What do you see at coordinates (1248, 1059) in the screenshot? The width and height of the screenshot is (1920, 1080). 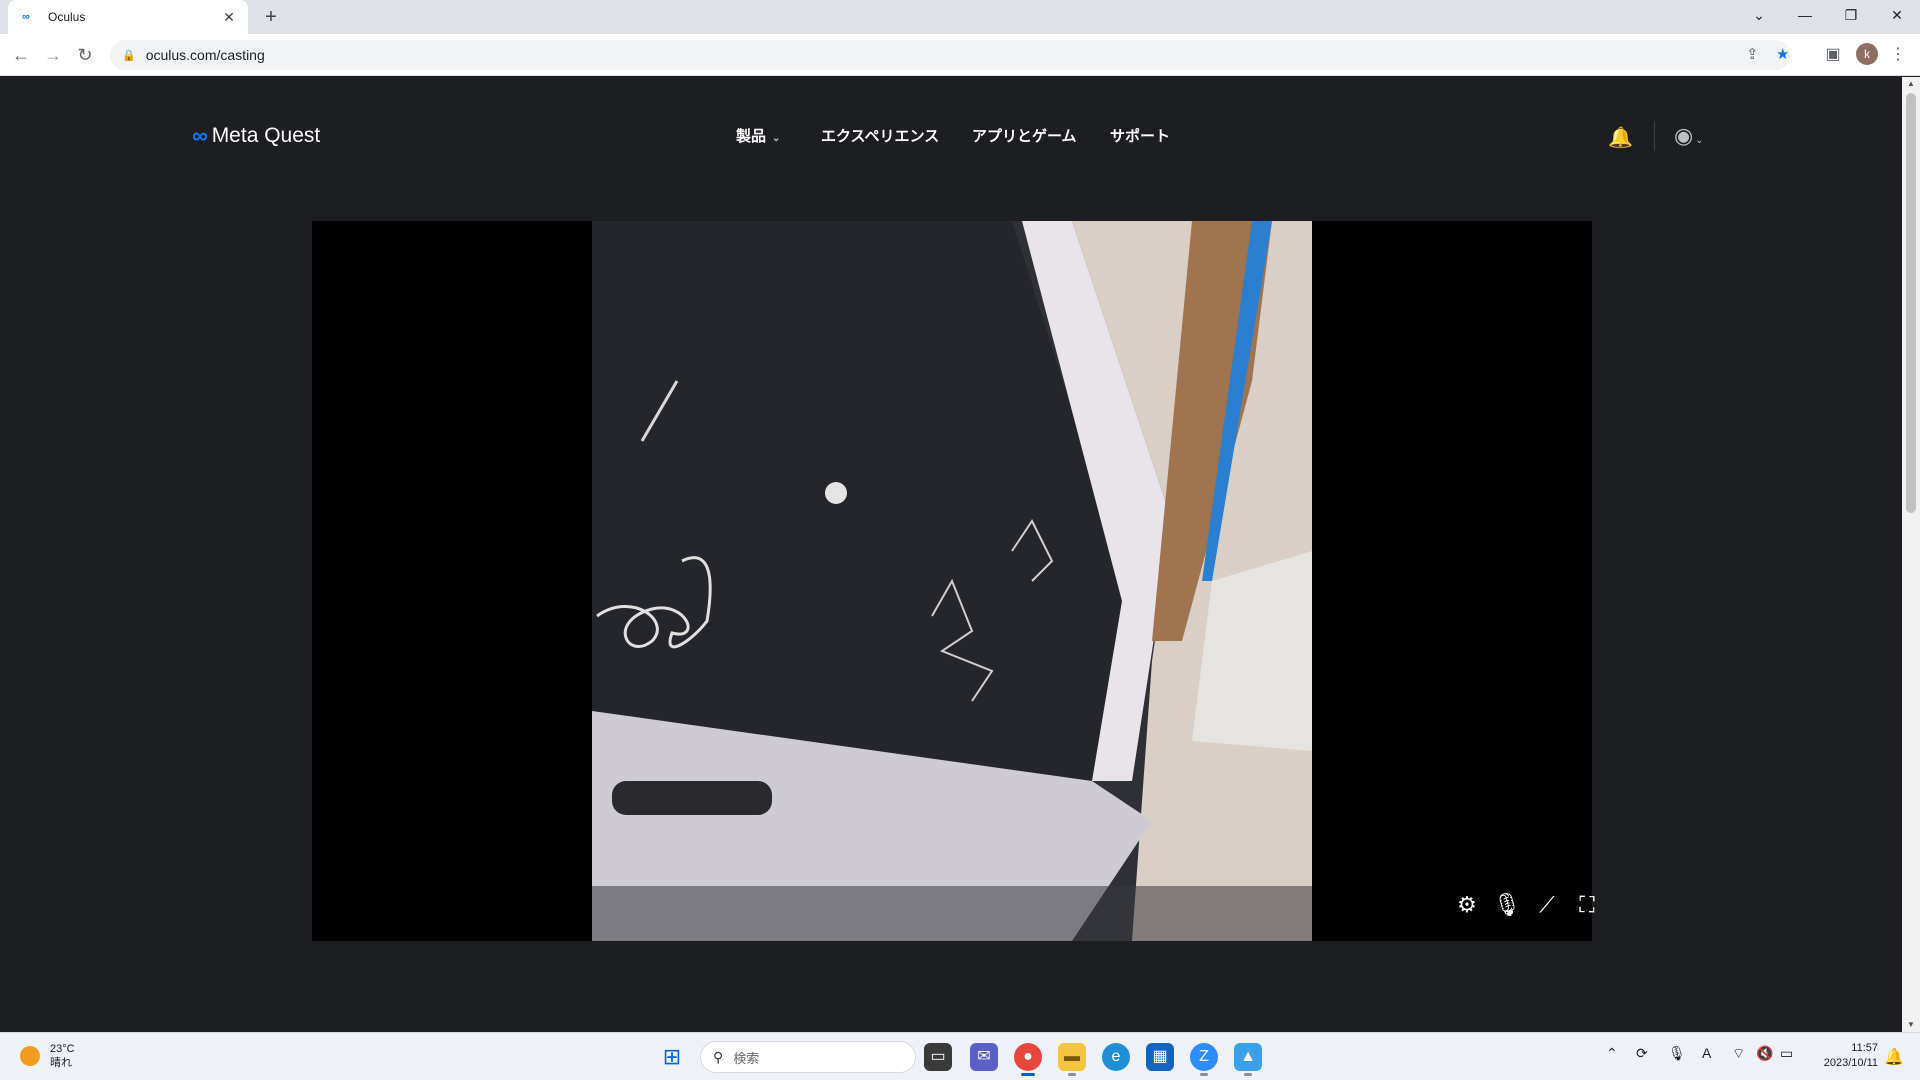 I see `photos-icon: ▲` at bounding box center [1248, 1059].